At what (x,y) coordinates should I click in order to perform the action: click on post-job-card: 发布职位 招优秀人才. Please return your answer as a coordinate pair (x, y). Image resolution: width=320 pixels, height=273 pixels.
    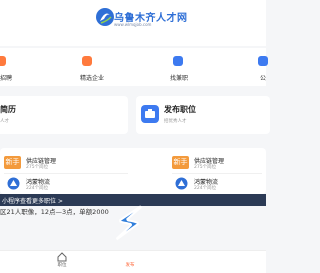
    Looking at the image, I should click on (203, 115).